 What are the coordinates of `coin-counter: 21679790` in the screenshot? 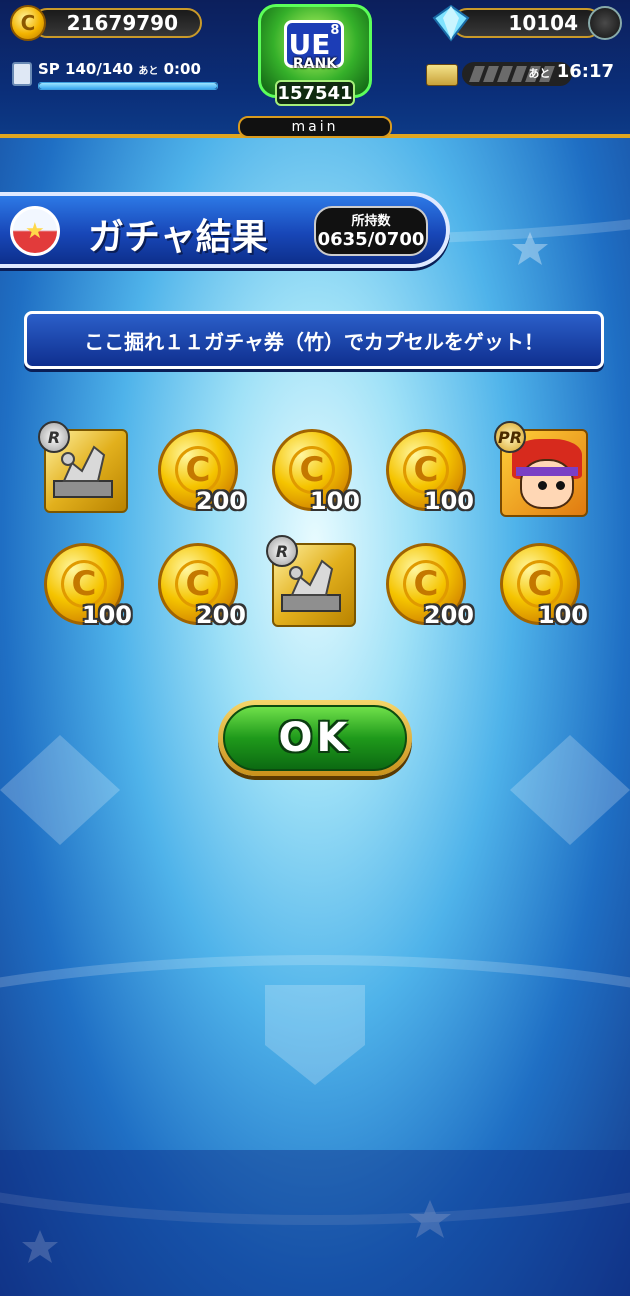 It's located at (117, 23).